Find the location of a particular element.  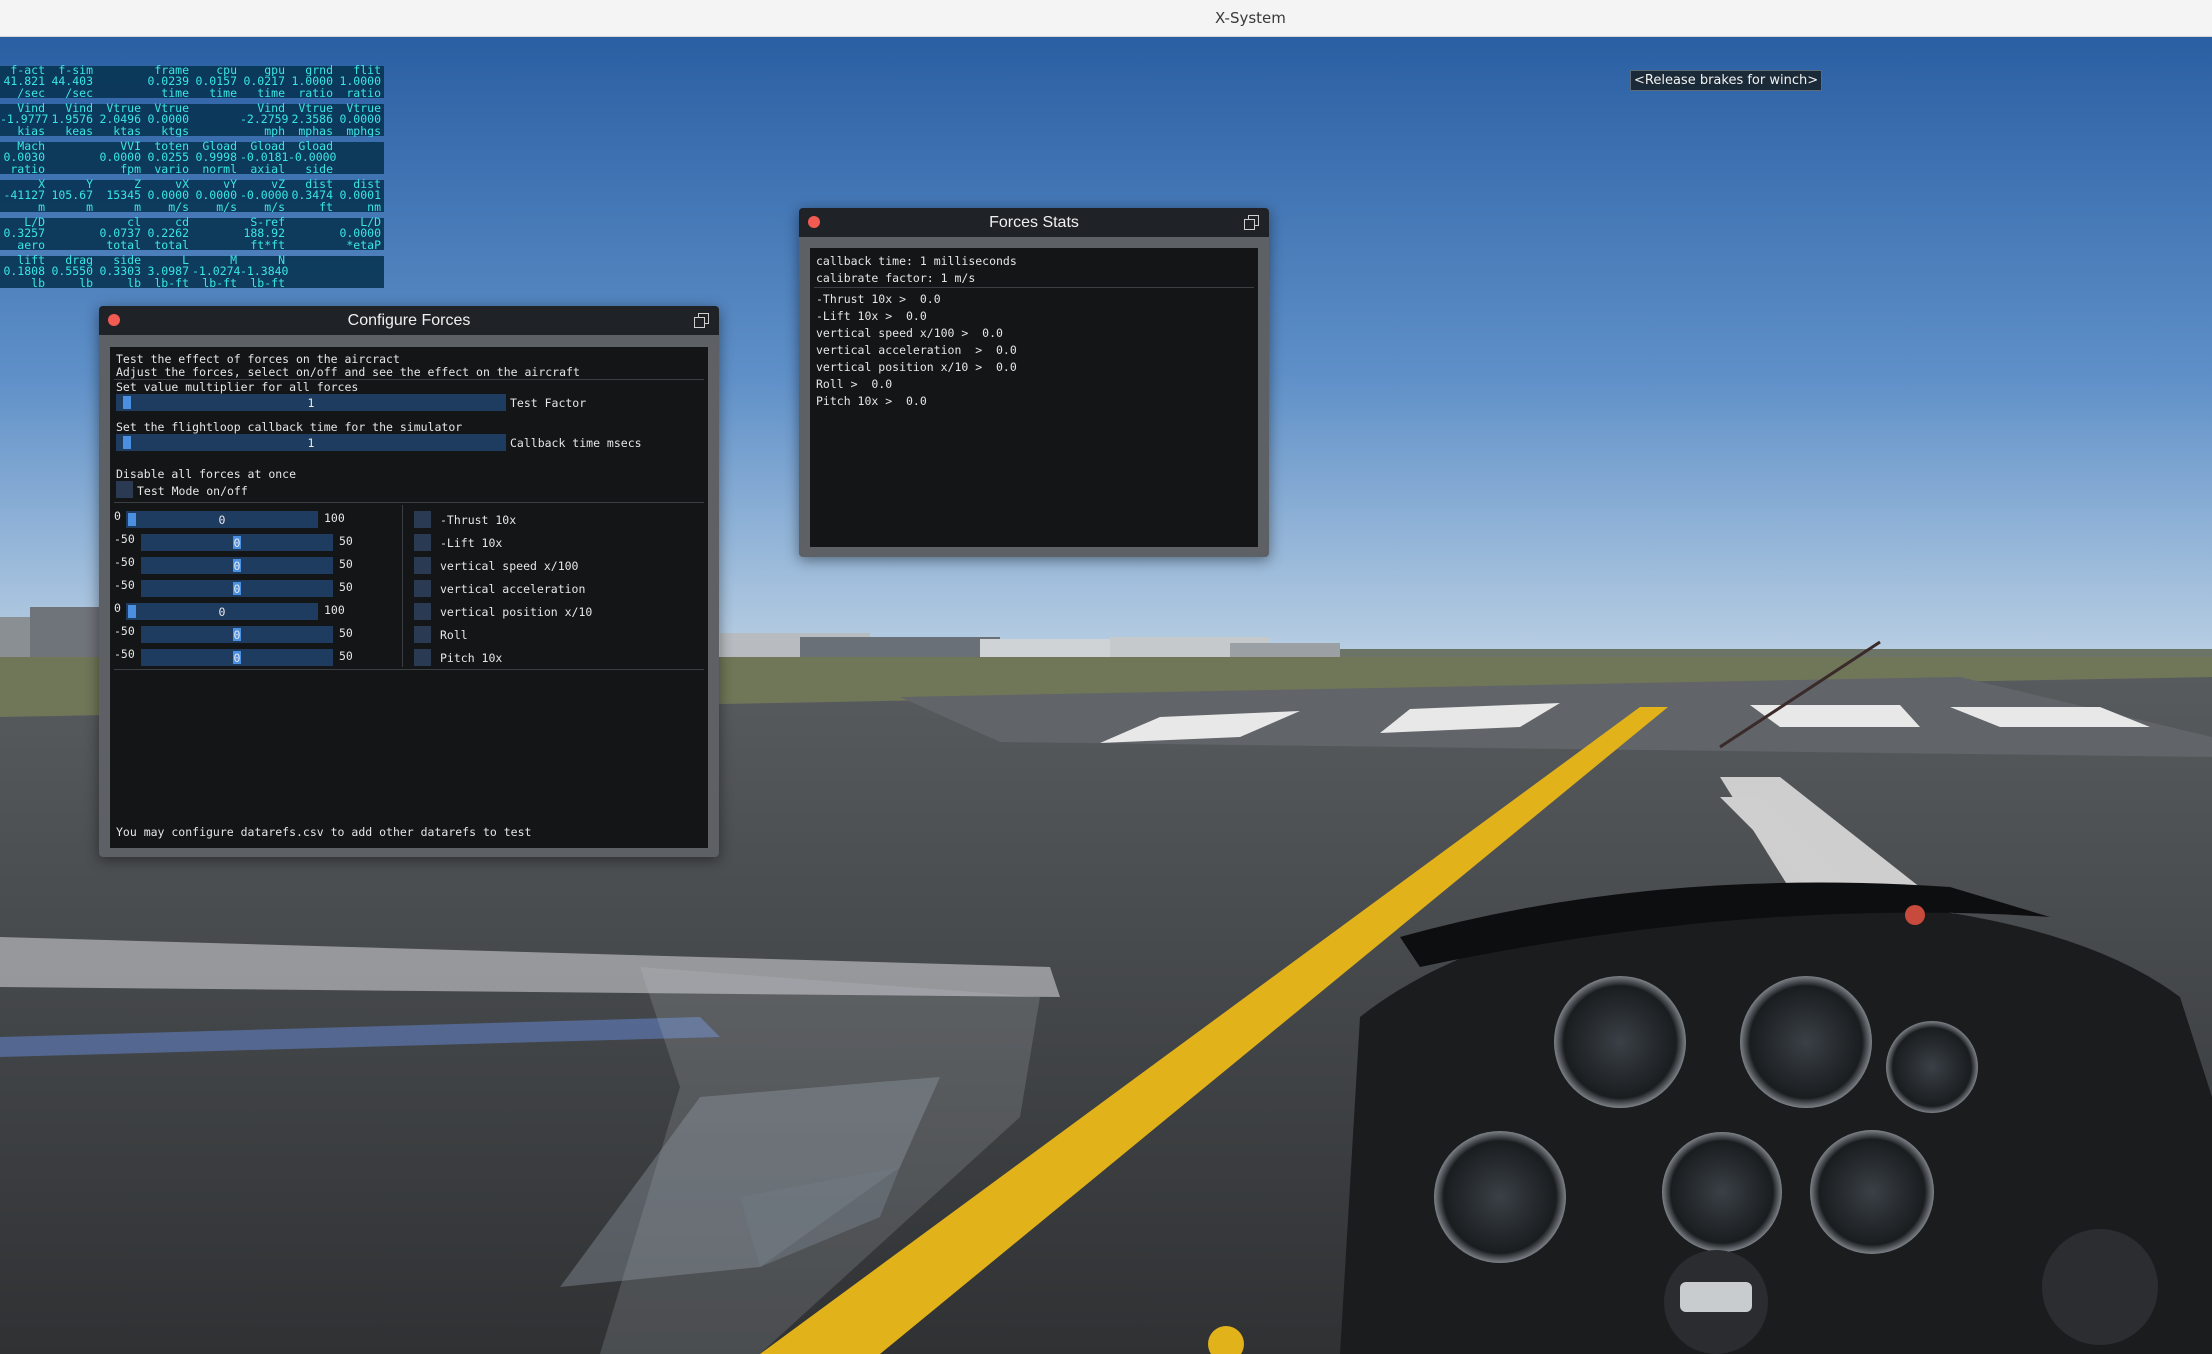

data-cell: vX is located at coordinates (182, 184).